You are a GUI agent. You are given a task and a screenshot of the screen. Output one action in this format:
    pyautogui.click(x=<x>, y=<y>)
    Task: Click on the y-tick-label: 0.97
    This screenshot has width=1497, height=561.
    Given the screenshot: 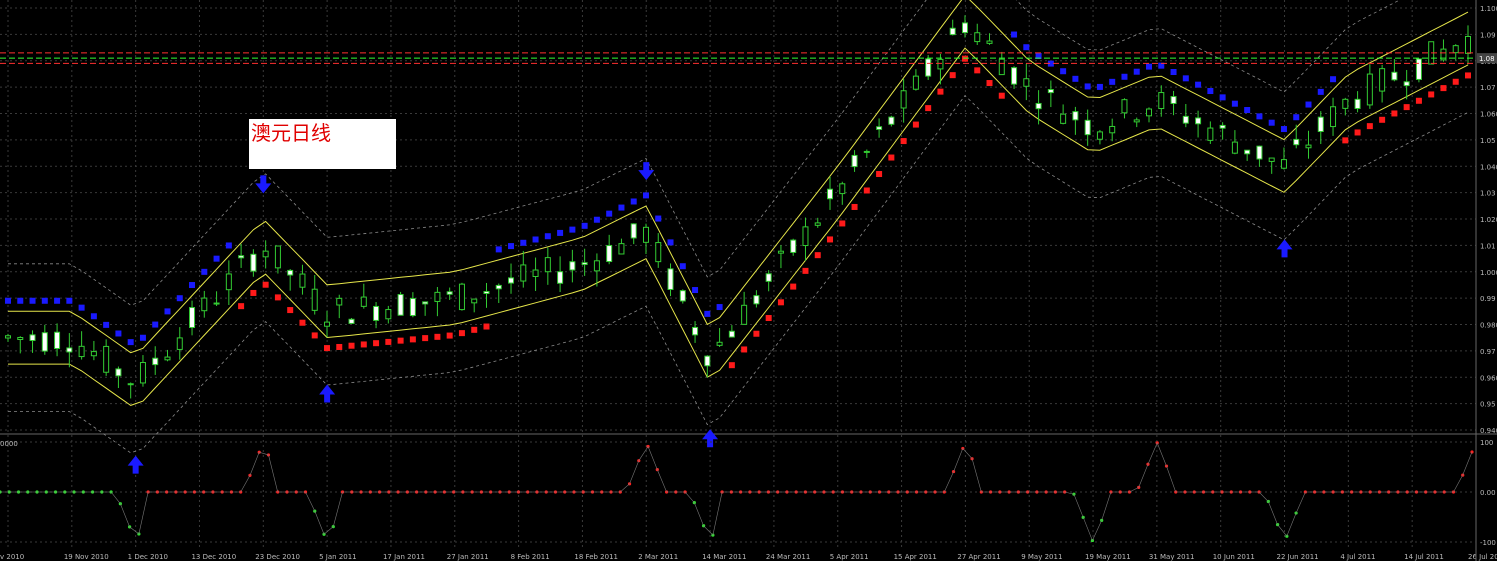 What is the action you would take?
    pyautogui.click(x=1488, y=352)
    